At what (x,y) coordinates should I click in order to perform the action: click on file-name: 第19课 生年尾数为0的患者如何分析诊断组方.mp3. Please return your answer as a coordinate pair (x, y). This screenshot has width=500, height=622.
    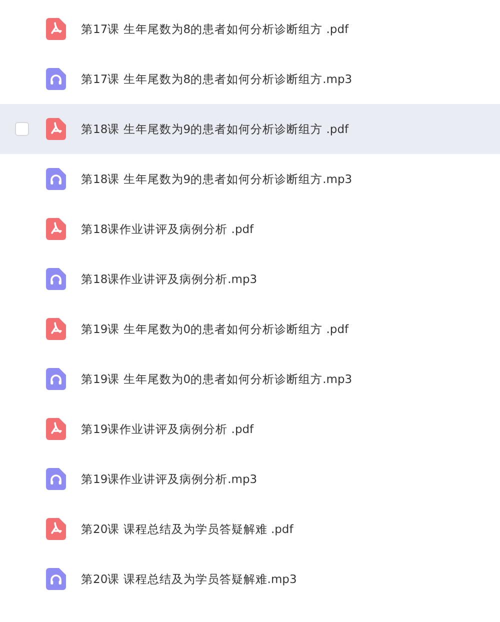
    Looking at the image, I should click on (216, 379).